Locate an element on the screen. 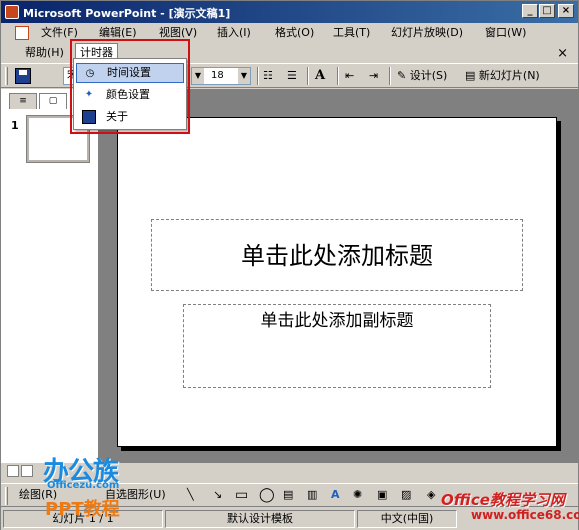  window-title: Microsoft PowerPoint - [演示文稿1] is located at coordinates (127, 13).